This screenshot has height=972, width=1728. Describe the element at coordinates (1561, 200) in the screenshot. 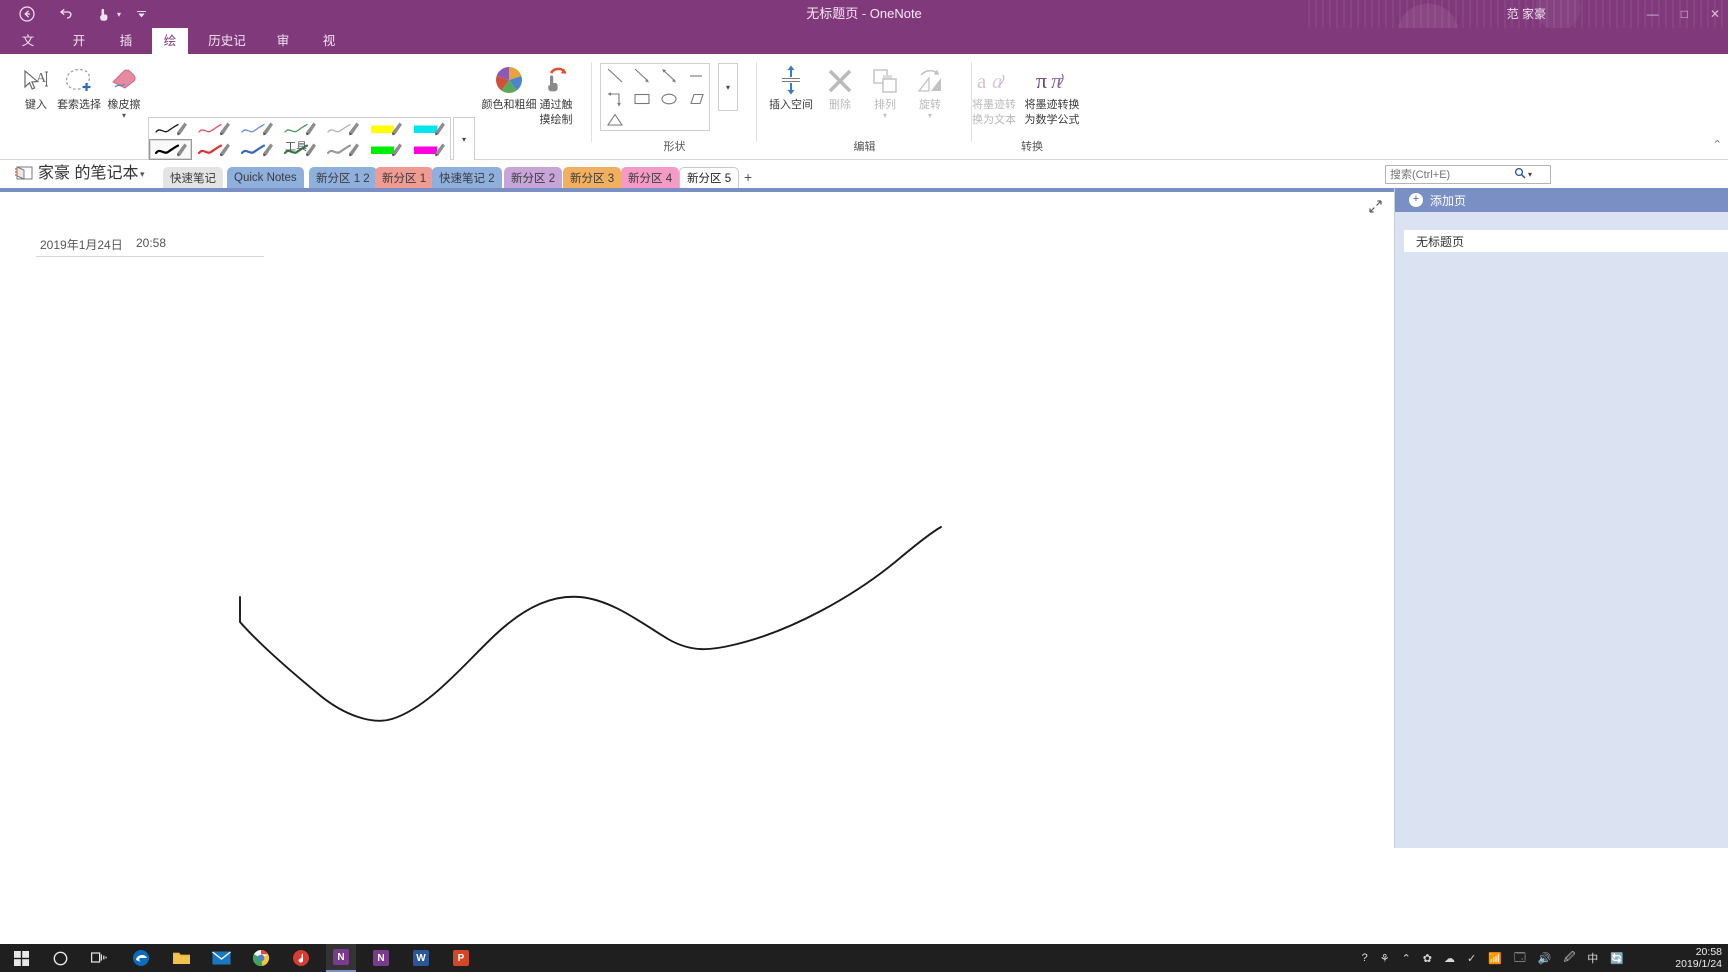

I see `add-page-button: + 添加页` at that location.